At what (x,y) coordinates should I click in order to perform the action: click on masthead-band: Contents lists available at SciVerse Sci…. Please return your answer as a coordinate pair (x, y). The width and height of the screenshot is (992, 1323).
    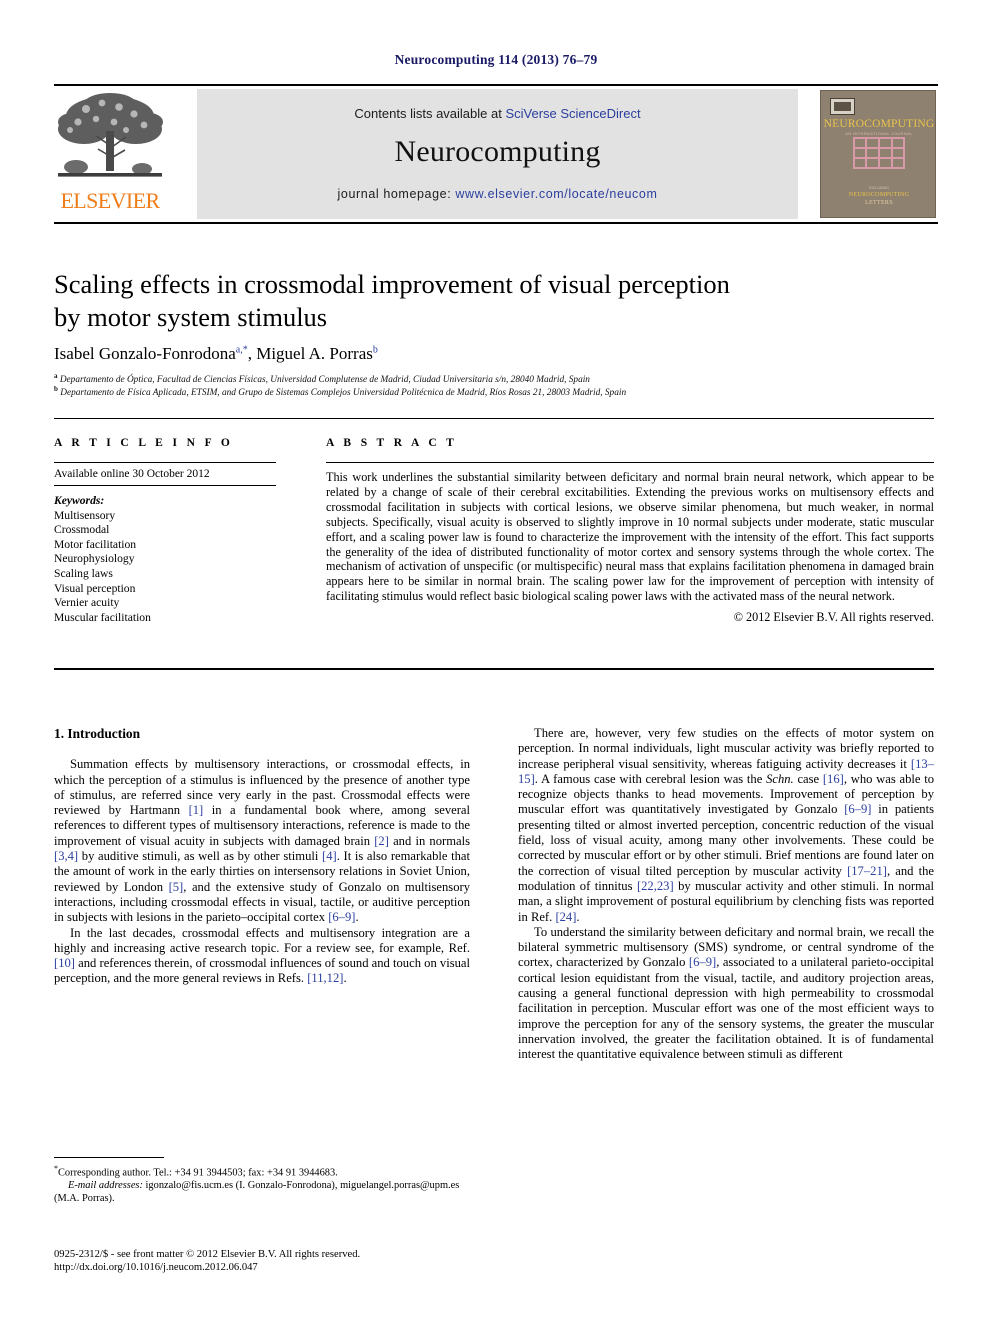
    Looking at the image, I should click on (497, 154).